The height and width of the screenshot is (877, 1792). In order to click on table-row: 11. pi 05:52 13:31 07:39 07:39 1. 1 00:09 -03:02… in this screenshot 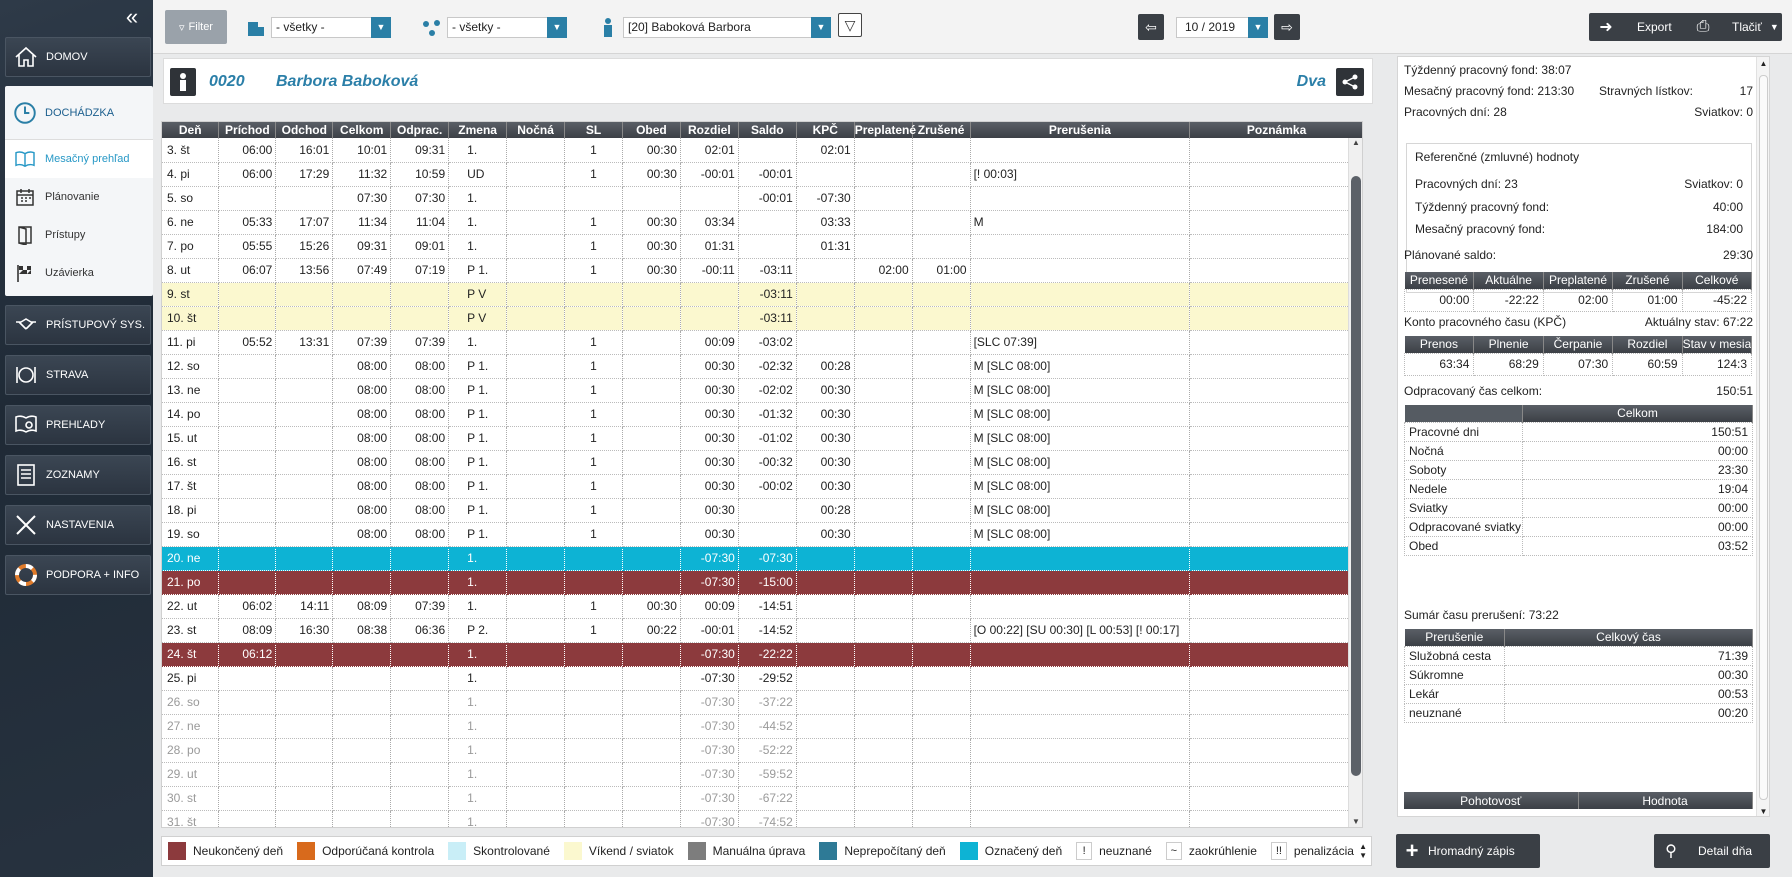, I will do `click(762, 342)`.